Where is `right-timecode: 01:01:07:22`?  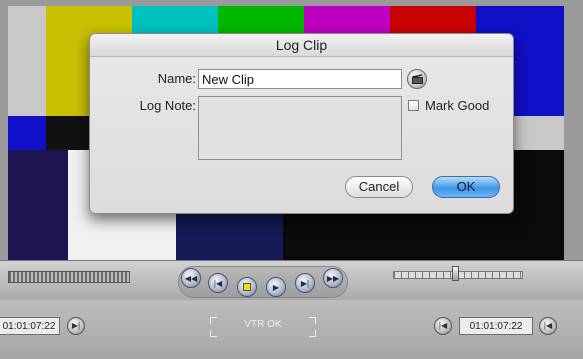
right-timecode: 01:01:07:22 is located at coordinates (496, 326).